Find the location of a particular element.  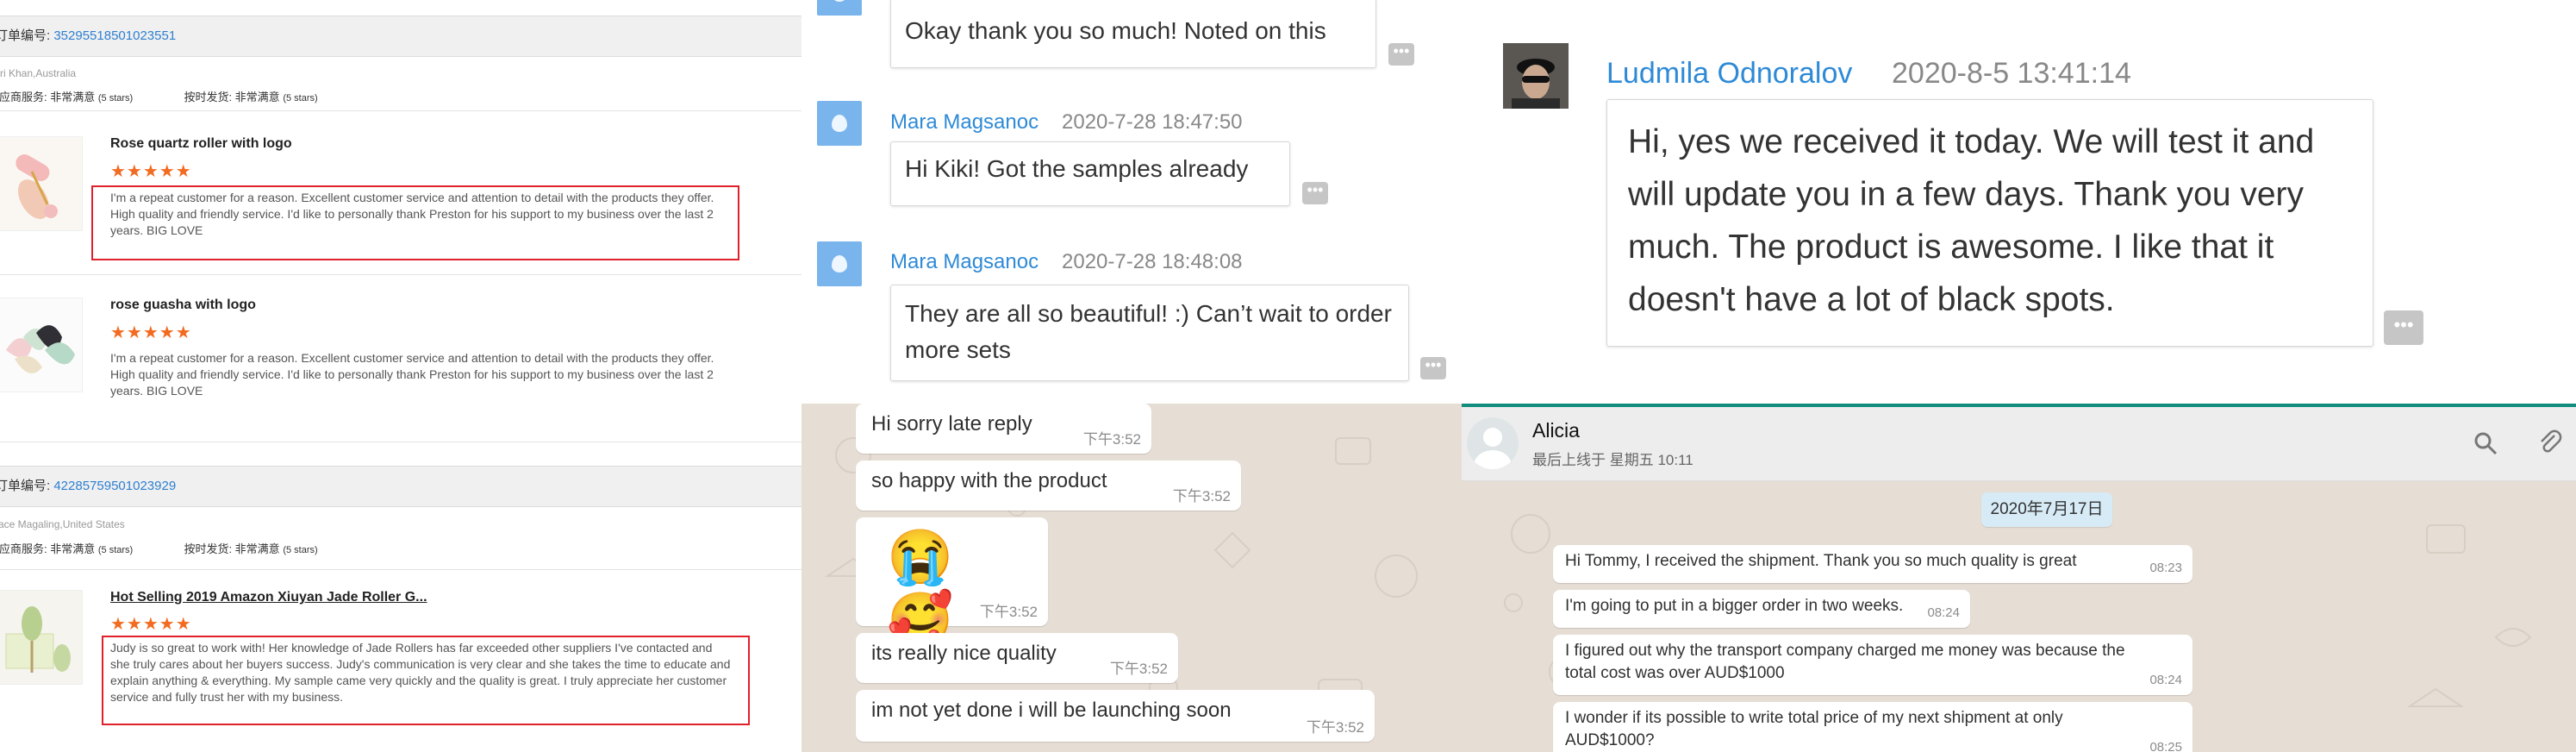

chat-message: Hi Kiki! Got the samples already is located at coordinates (1090, 173).